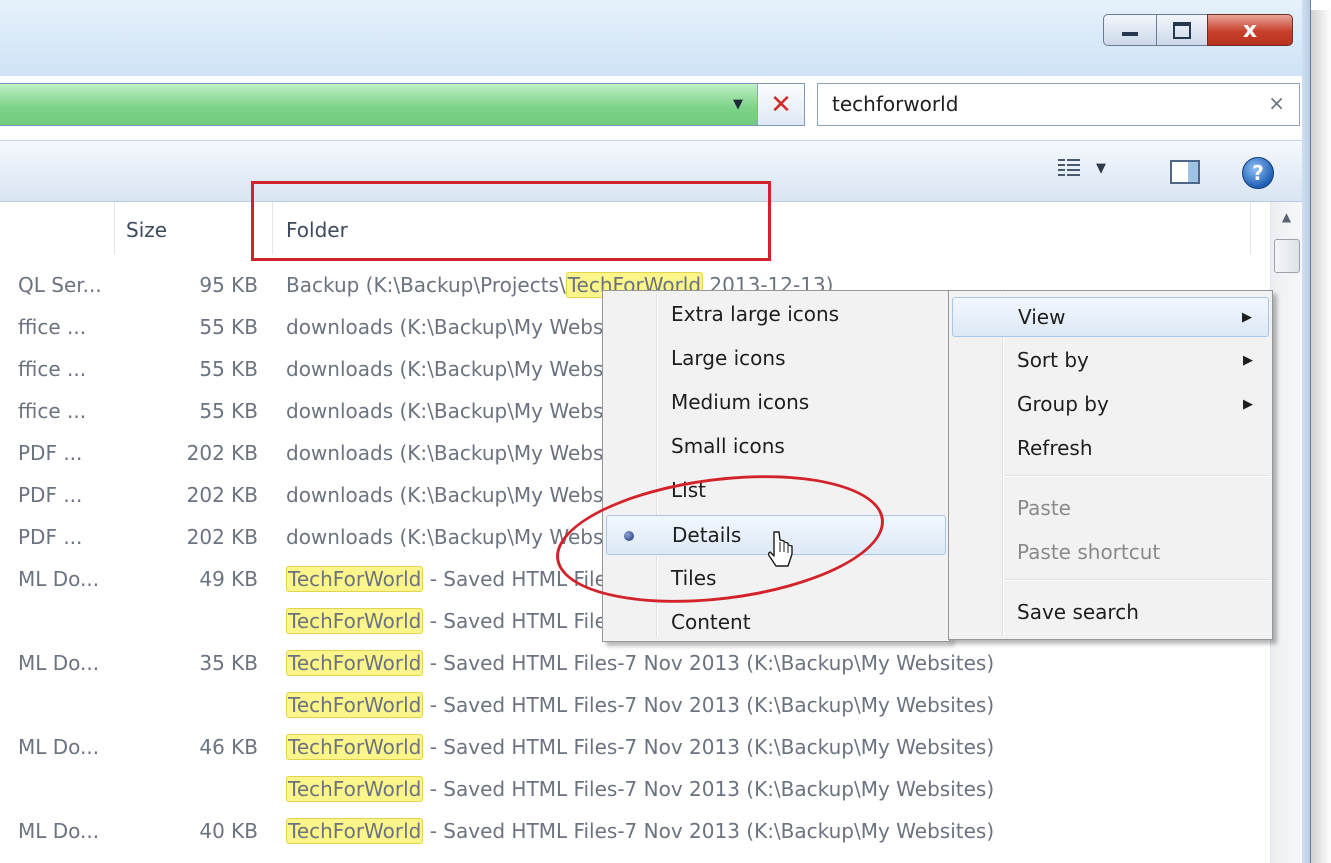 The height and width of the screenshot is (863, 1331). I want to click on clear-search-icon: ×, so click(1276, 103).